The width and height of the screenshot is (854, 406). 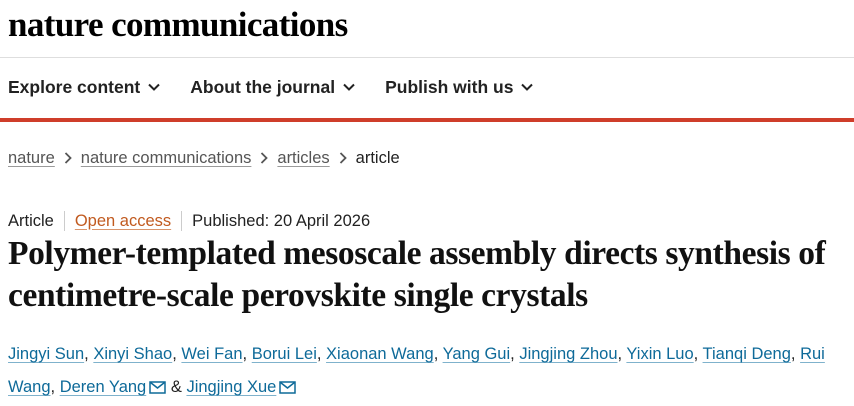 I want to click on masthead: nature communications, so click(x=178, y=24).